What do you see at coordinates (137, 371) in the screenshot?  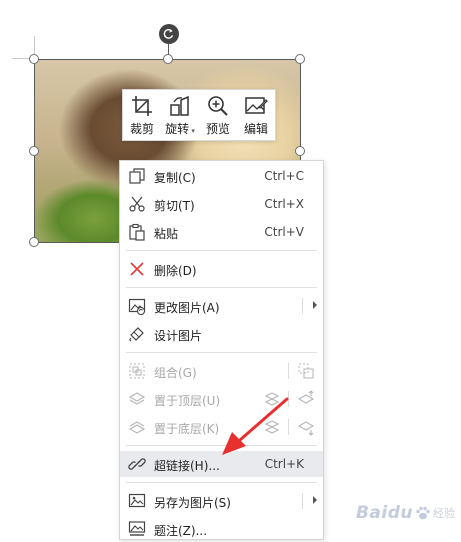 I see `group-icon` at bounding box center [137, 371].